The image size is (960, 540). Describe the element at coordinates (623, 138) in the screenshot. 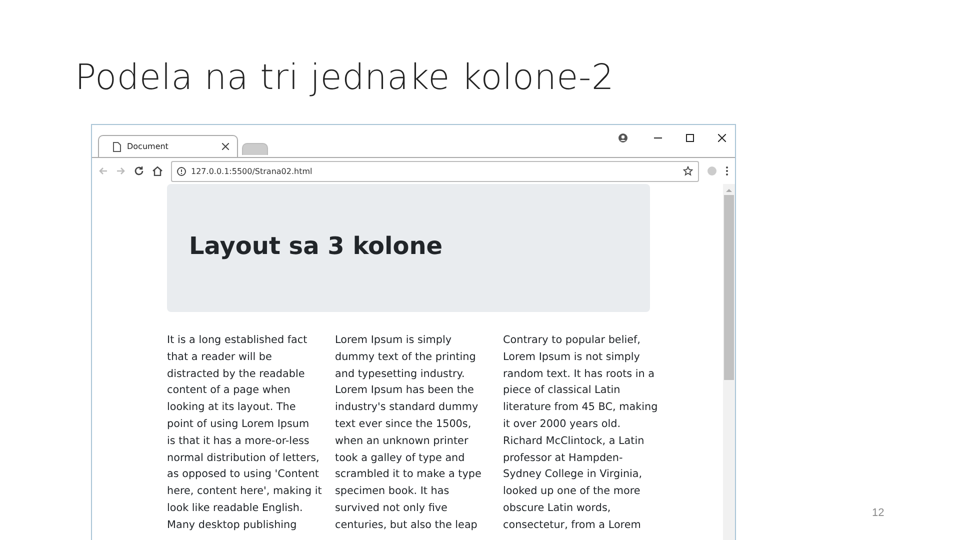

I see `profile-icon` at that location.